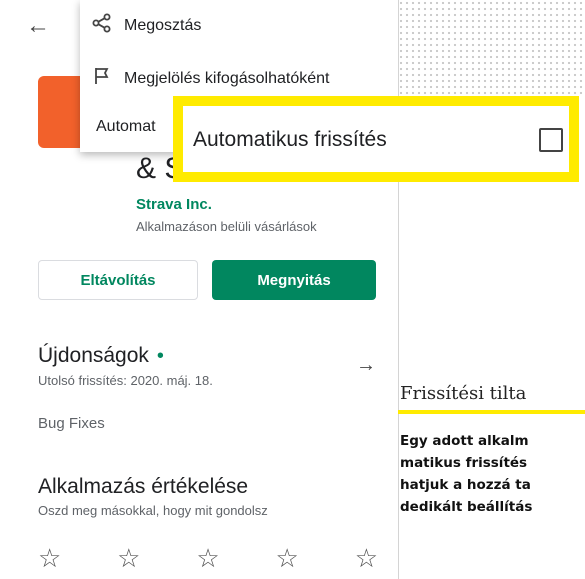 The height and width of the screenshot is (579, 585). I want to click on article-line: dedikált beállítás, so click(466, 507).